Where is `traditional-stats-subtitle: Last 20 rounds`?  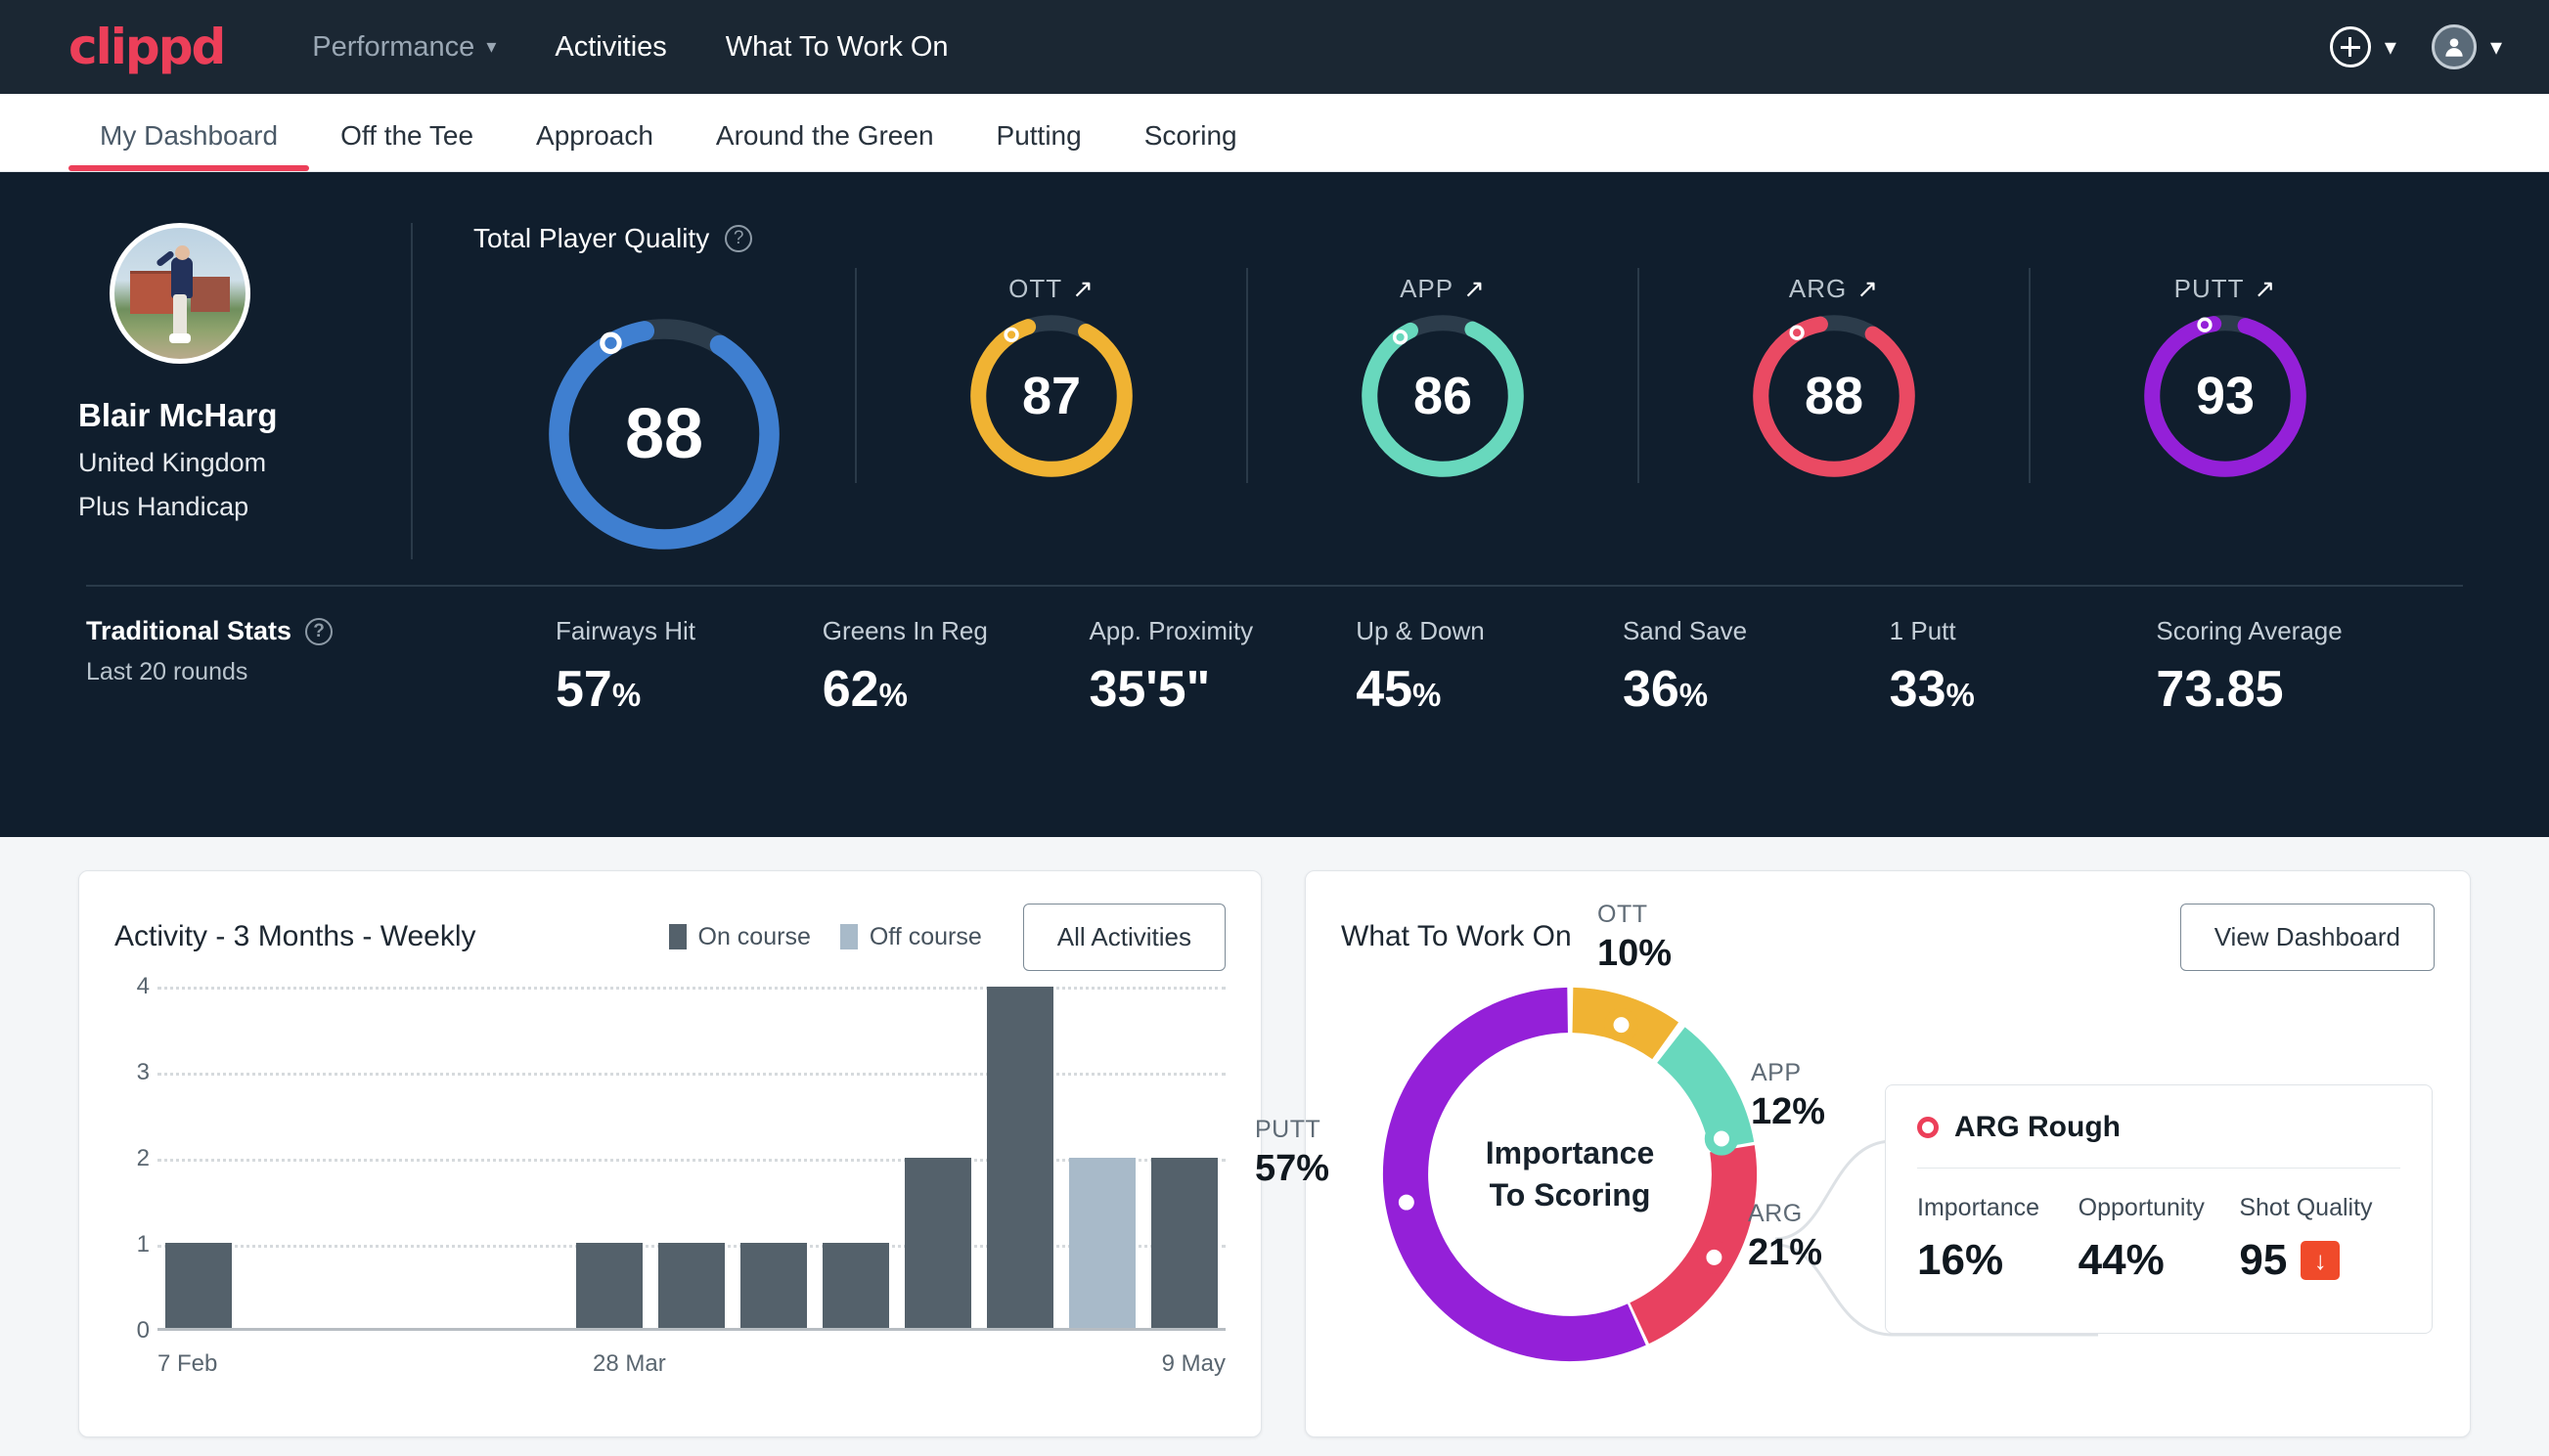
traditional-stats-subtitle: Last 20 rounds is located at coordinates (167, 671).